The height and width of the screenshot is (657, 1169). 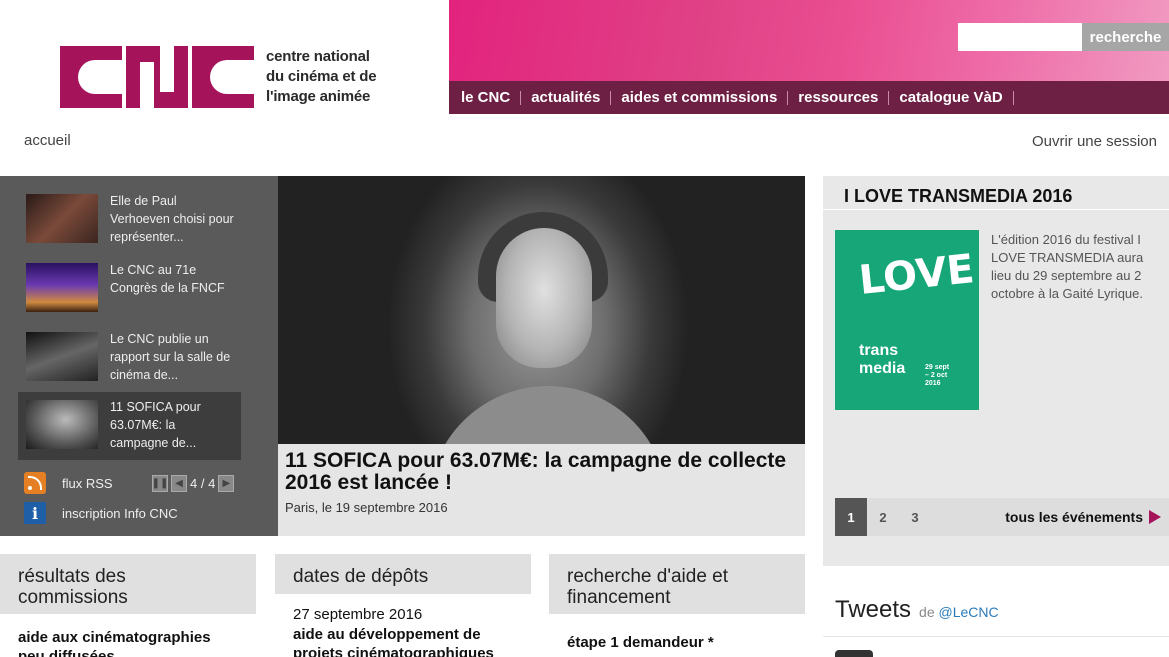 What do you see at coordinates (640, 642) in the screenshot?
I see `recherche-step: étape 1 demandeur *` at bounding box center [640, 642].